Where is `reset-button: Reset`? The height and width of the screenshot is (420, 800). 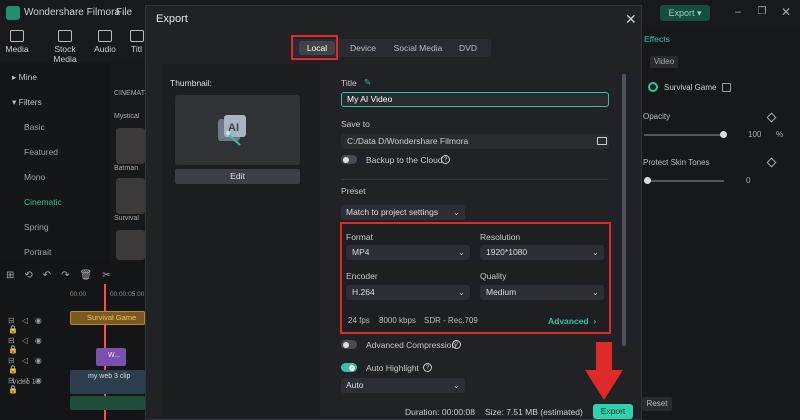
reset-button: Reset is located at coordinates (657, 404).